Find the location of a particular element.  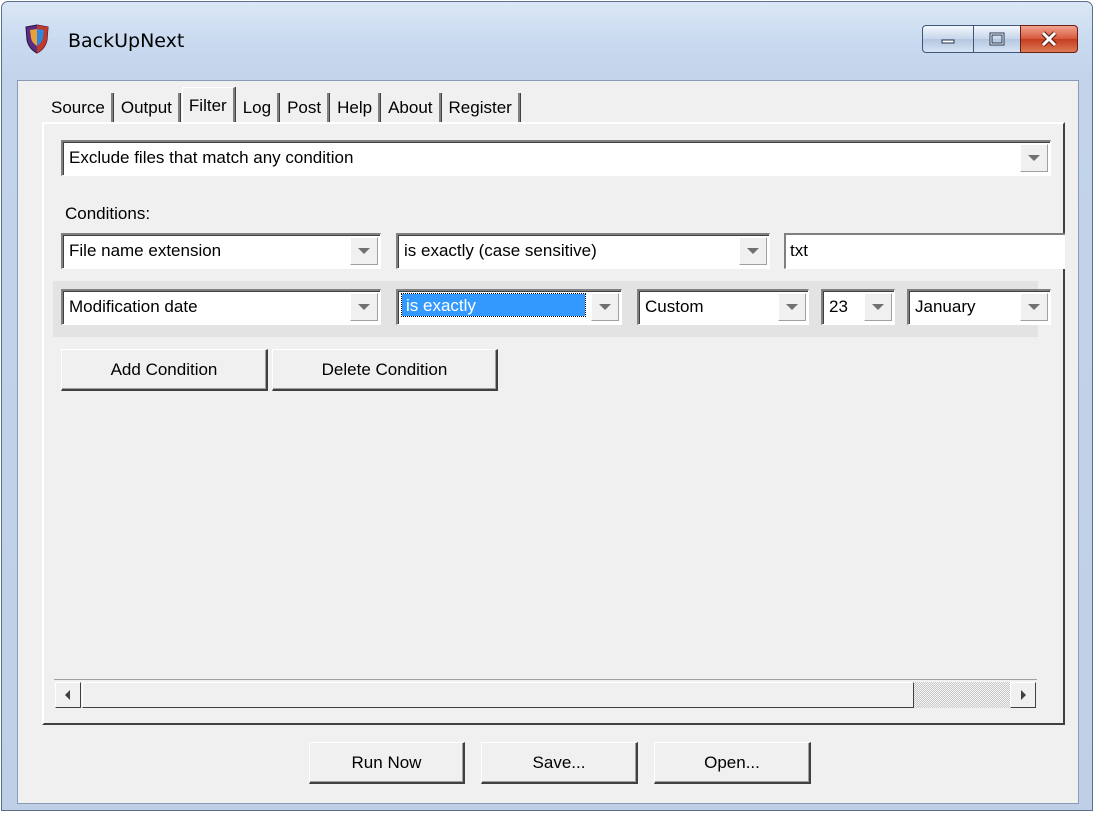

close-icon is located at coordinates (1049, 39).